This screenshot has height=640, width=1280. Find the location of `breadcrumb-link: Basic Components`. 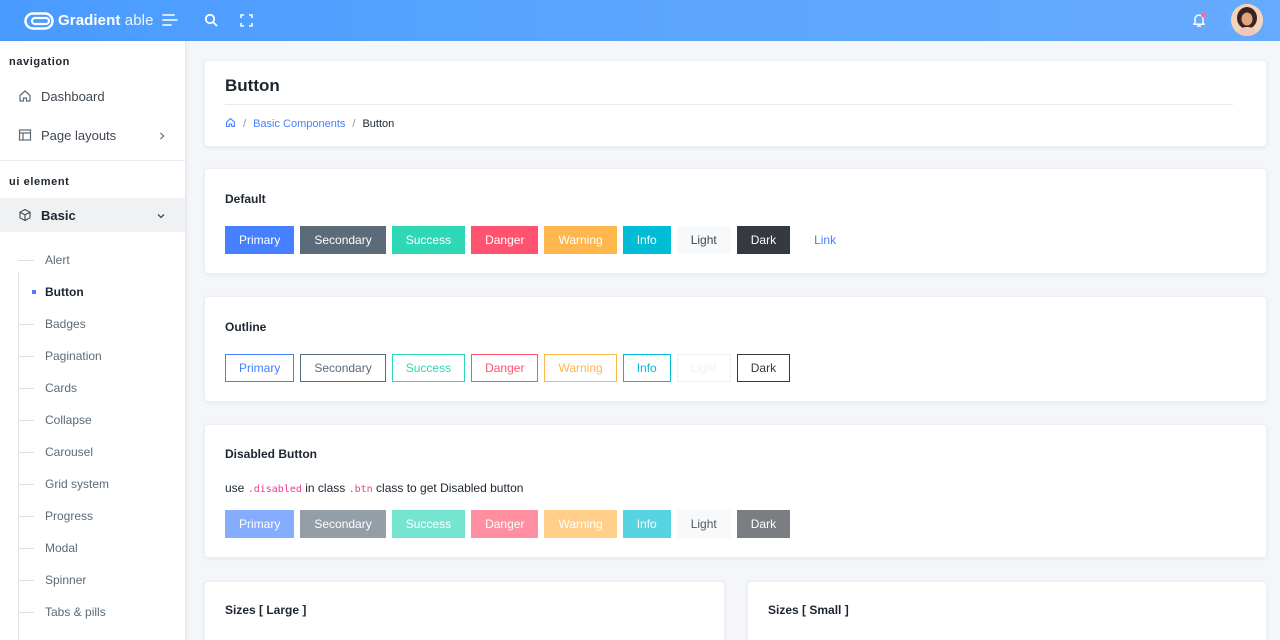

breadcrumb-link: Basic Components is located at coordinates (299, 124).